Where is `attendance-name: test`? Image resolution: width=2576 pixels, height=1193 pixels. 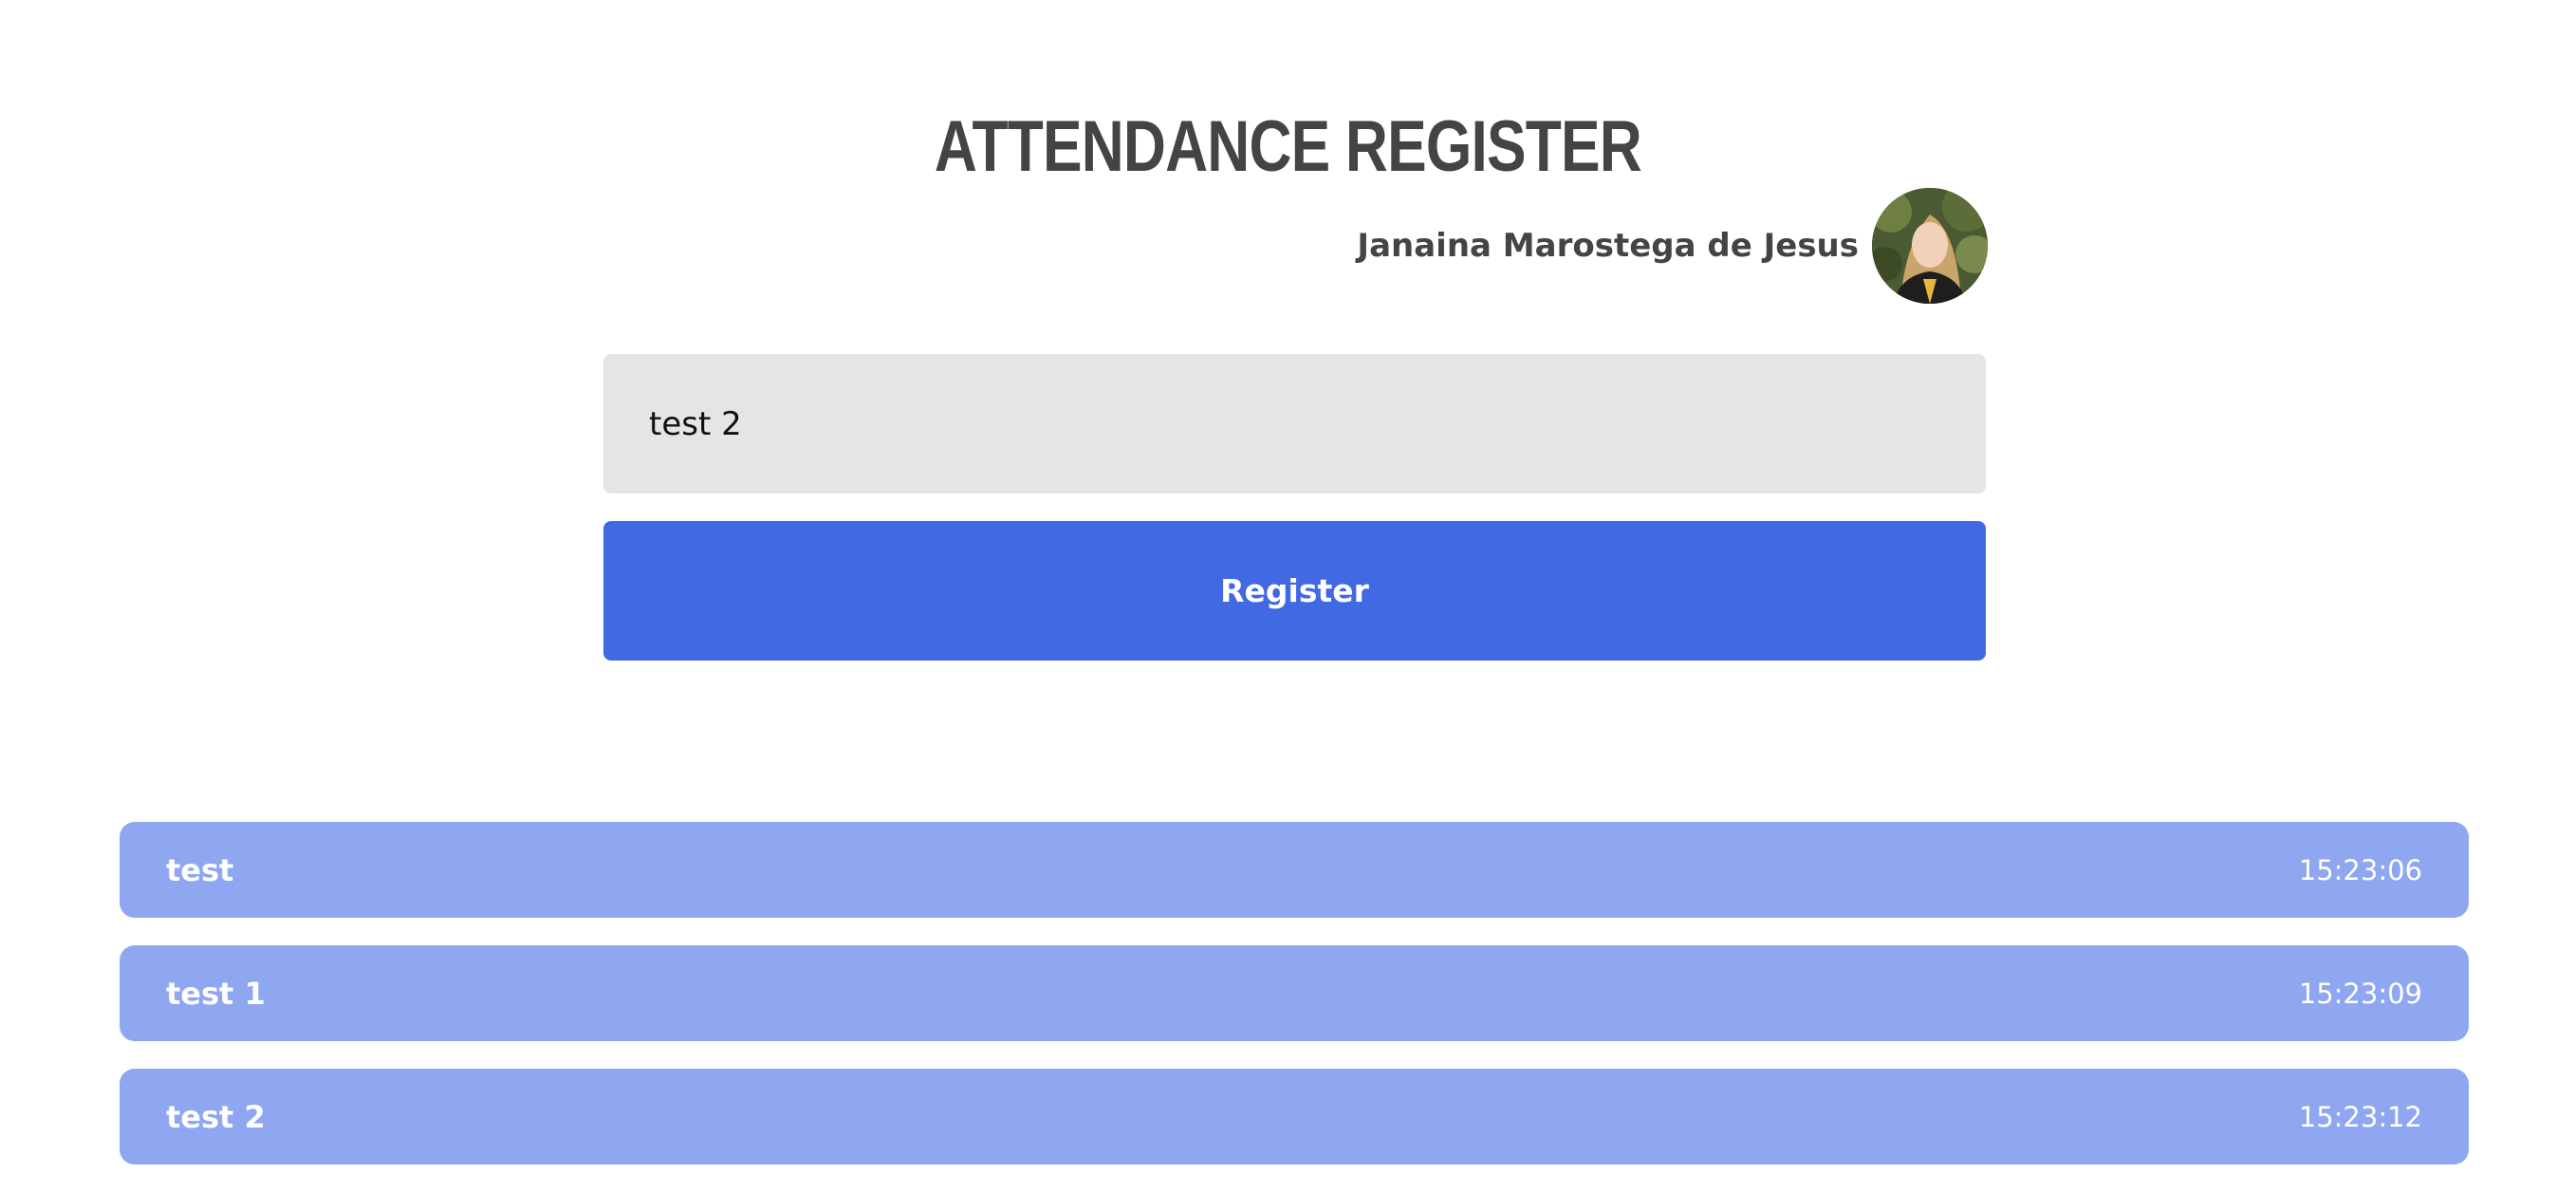 attendance-name: test is located at coordinates (200, 869).